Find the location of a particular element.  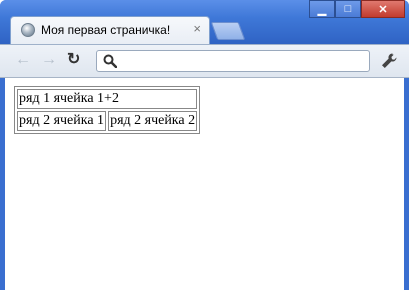

browser-toolbar: ← → ↻ is located at coordinates (204, 61).